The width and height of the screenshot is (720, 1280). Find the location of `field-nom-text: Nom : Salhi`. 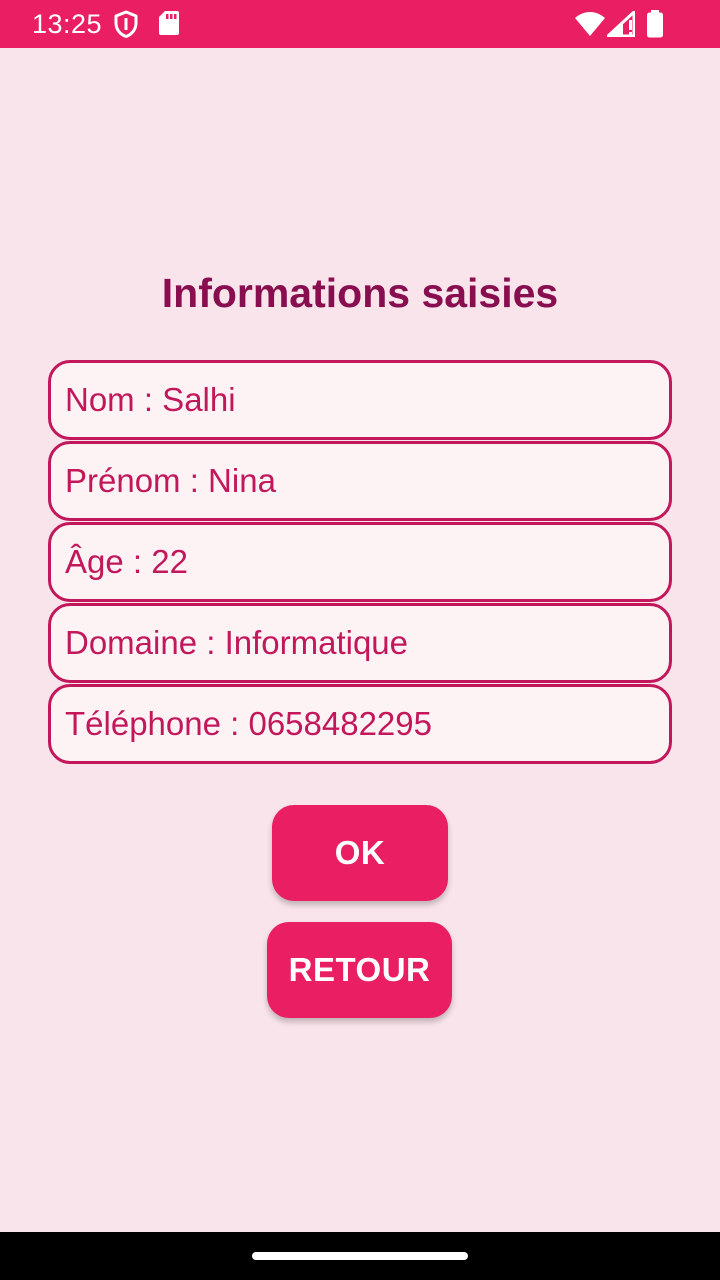

field-nom-text: Nom : Salhi is located at coordinates (150, 399).